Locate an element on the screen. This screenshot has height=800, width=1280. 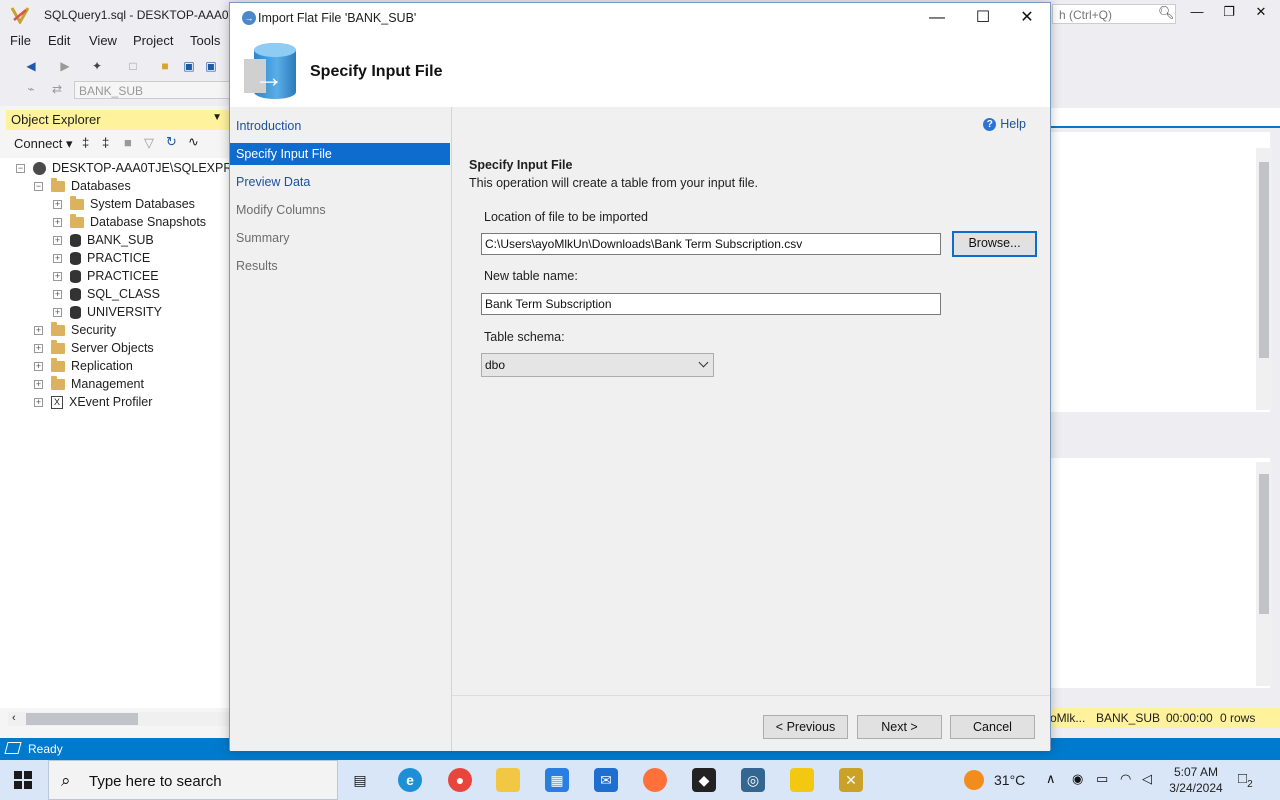
dialog-minimize-button: — is located at coordinates (937, 18).